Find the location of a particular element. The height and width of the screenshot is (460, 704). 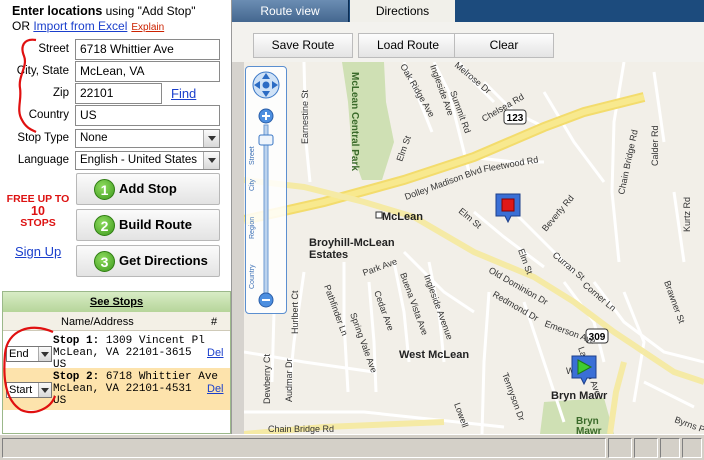

header-title: Enter locations is located at coordinates (57, 11).